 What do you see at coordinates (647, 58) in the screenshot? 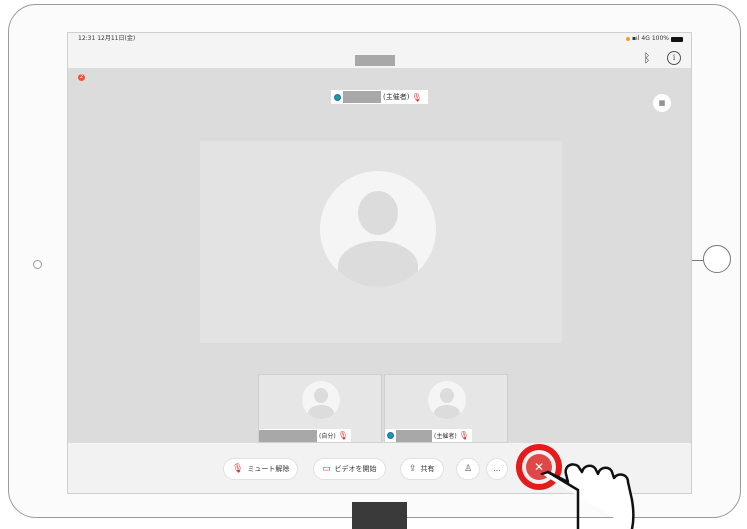
I see `bluetooth-icon: ᛒ` at bounding box center [647, 58].